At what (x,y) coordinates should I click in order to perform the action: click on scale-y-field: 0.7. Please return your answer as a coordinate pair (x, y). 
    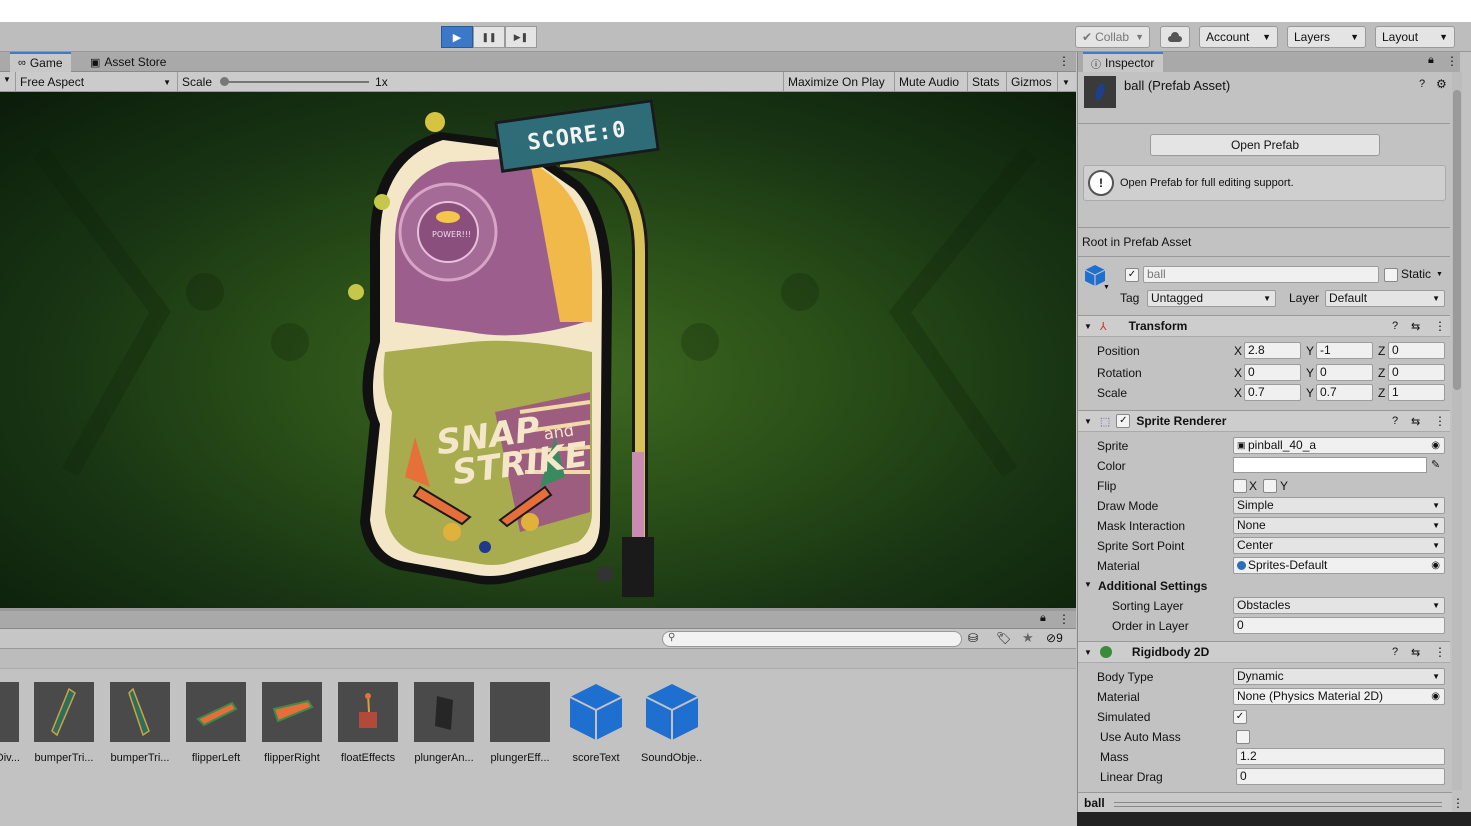
    Looking at the image, I should click on (1344, 392).